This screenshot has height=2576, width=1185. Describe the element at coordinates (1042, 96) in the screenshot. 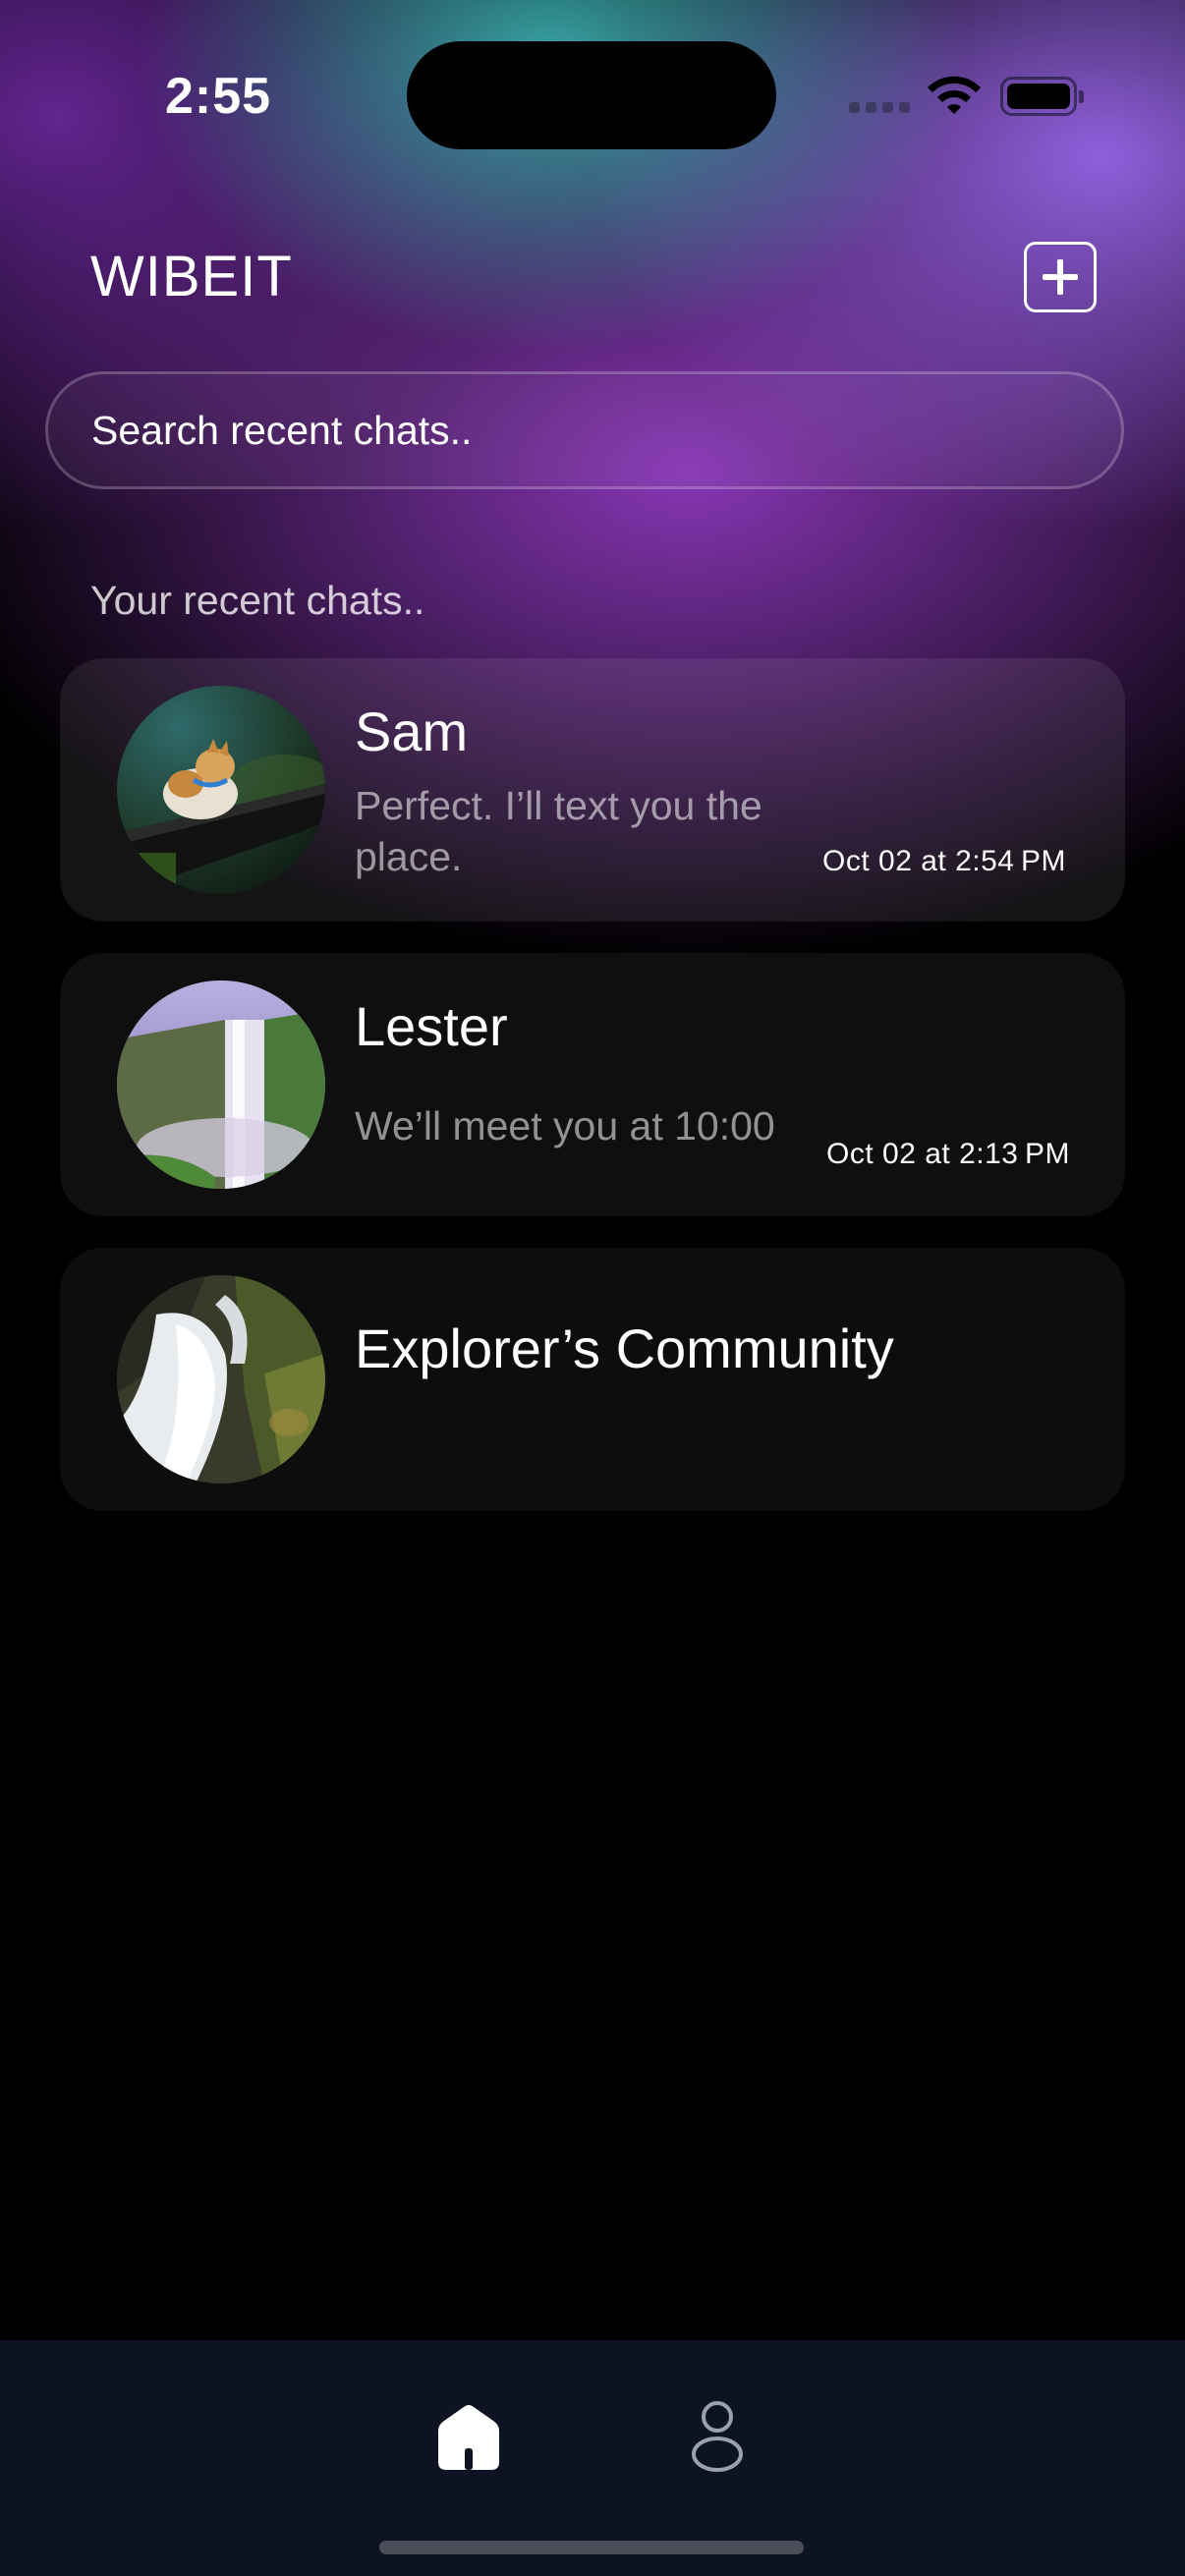

I see `battery-icon` at that location.